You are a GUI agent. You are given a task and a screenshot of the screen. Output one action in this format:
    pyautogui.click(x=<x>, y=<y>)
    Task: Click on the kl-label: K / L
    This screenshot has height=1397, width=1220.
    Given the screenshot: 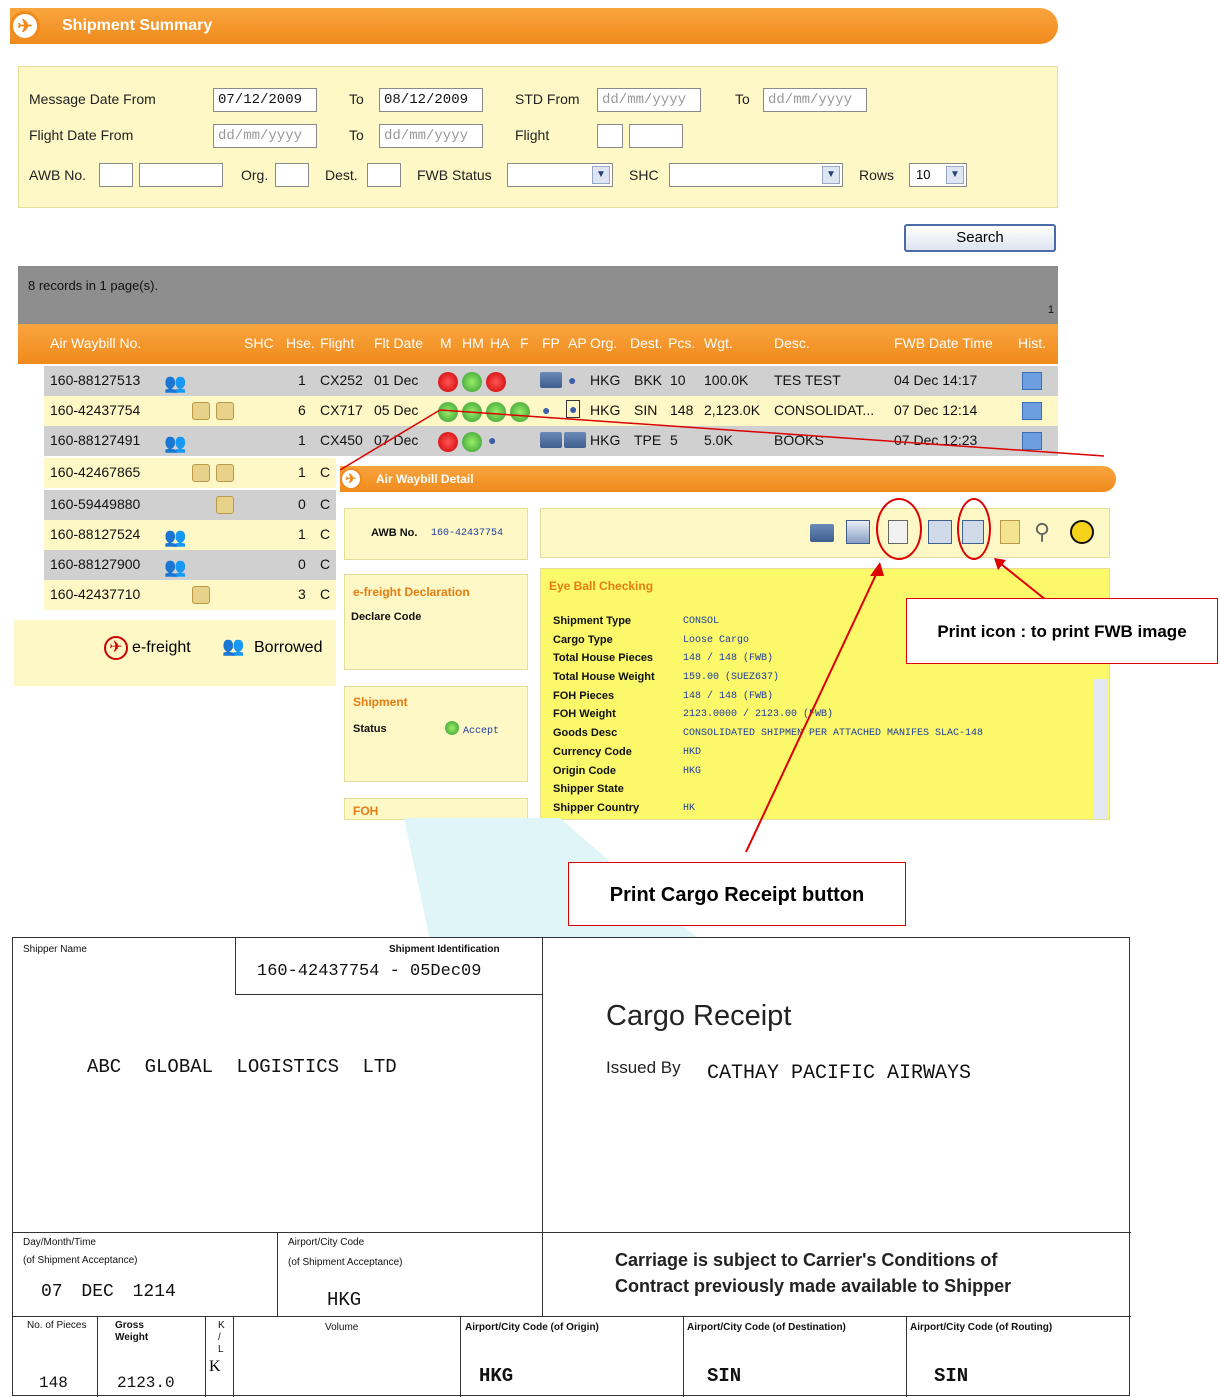 What is the action you would take?
    pyautogui.click(x=221, y=1337)
    